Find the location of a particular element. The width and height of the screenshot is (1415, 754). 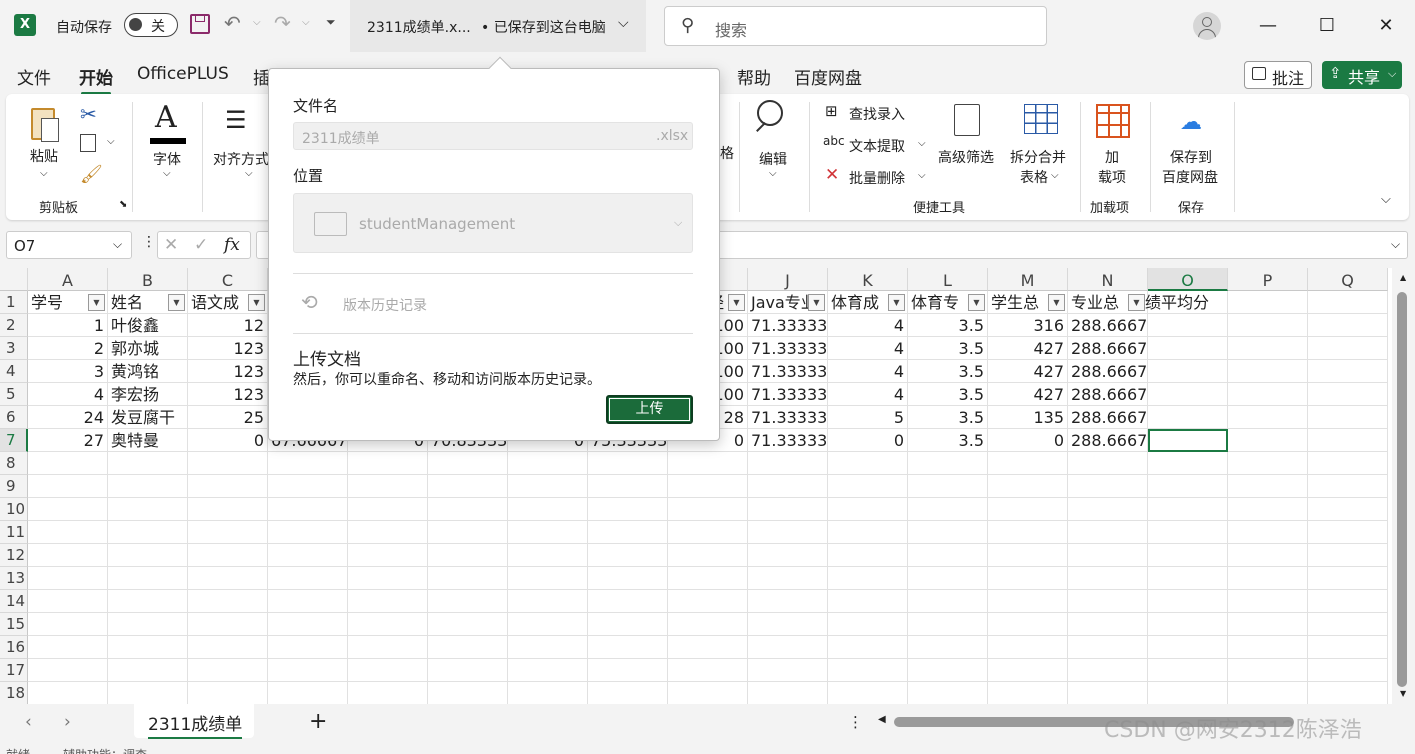

cell-d15 is located at coordinates (308, 624).